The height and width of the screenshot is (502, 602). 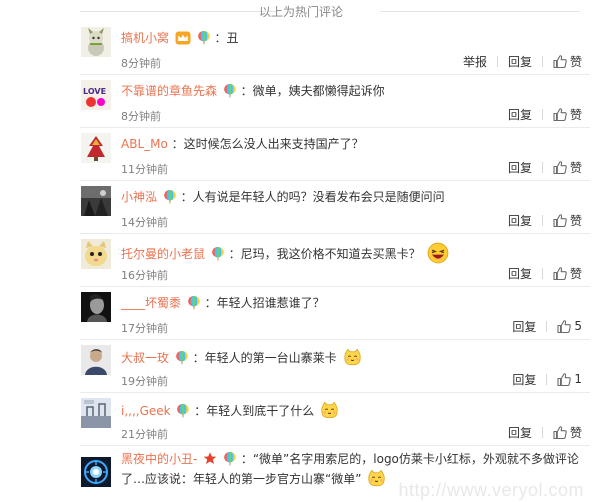 I want to click on like-button: 1, so click(x=569, y=379).